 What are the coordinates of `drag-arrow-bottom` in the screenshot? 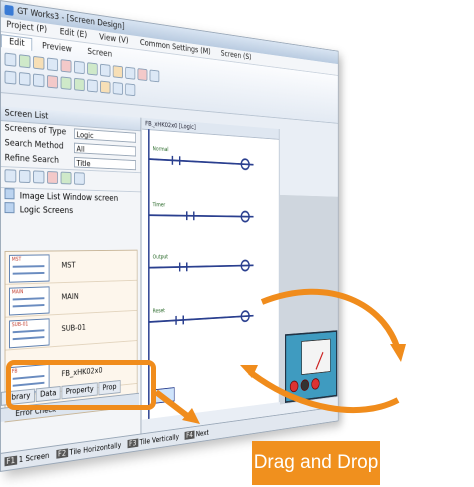 It's located at (324, 391).